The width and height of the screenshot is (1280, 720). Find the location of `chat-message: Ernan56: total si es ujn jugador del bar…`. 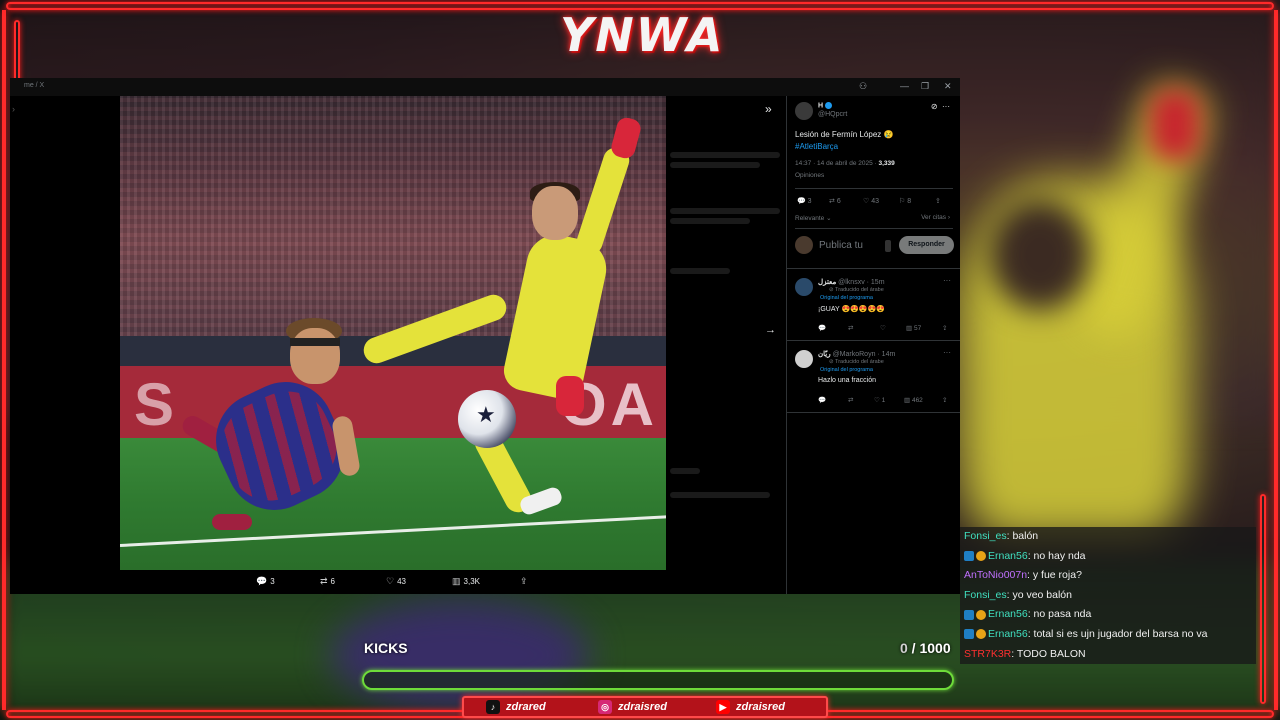

chat-message: Ernan56: total si es ujn jugador del bar… is located at coordinates (1108, 634).